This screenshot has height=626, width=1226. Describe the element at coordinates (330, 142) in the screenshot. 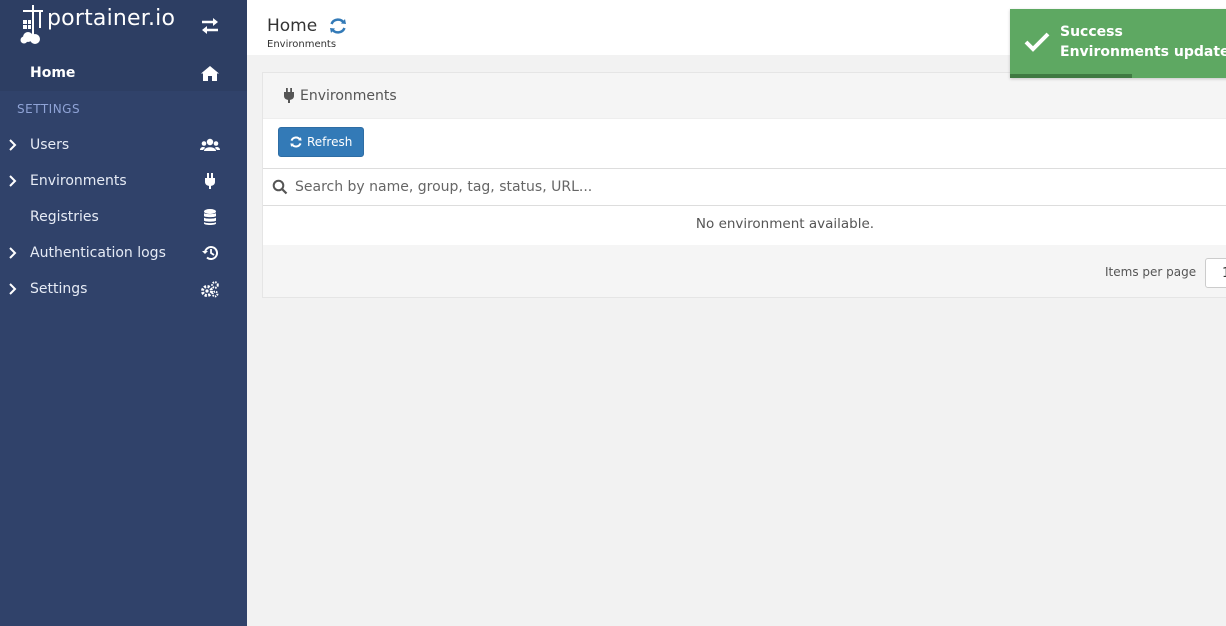

I see `refresh-button-label: Refresh` at that location.